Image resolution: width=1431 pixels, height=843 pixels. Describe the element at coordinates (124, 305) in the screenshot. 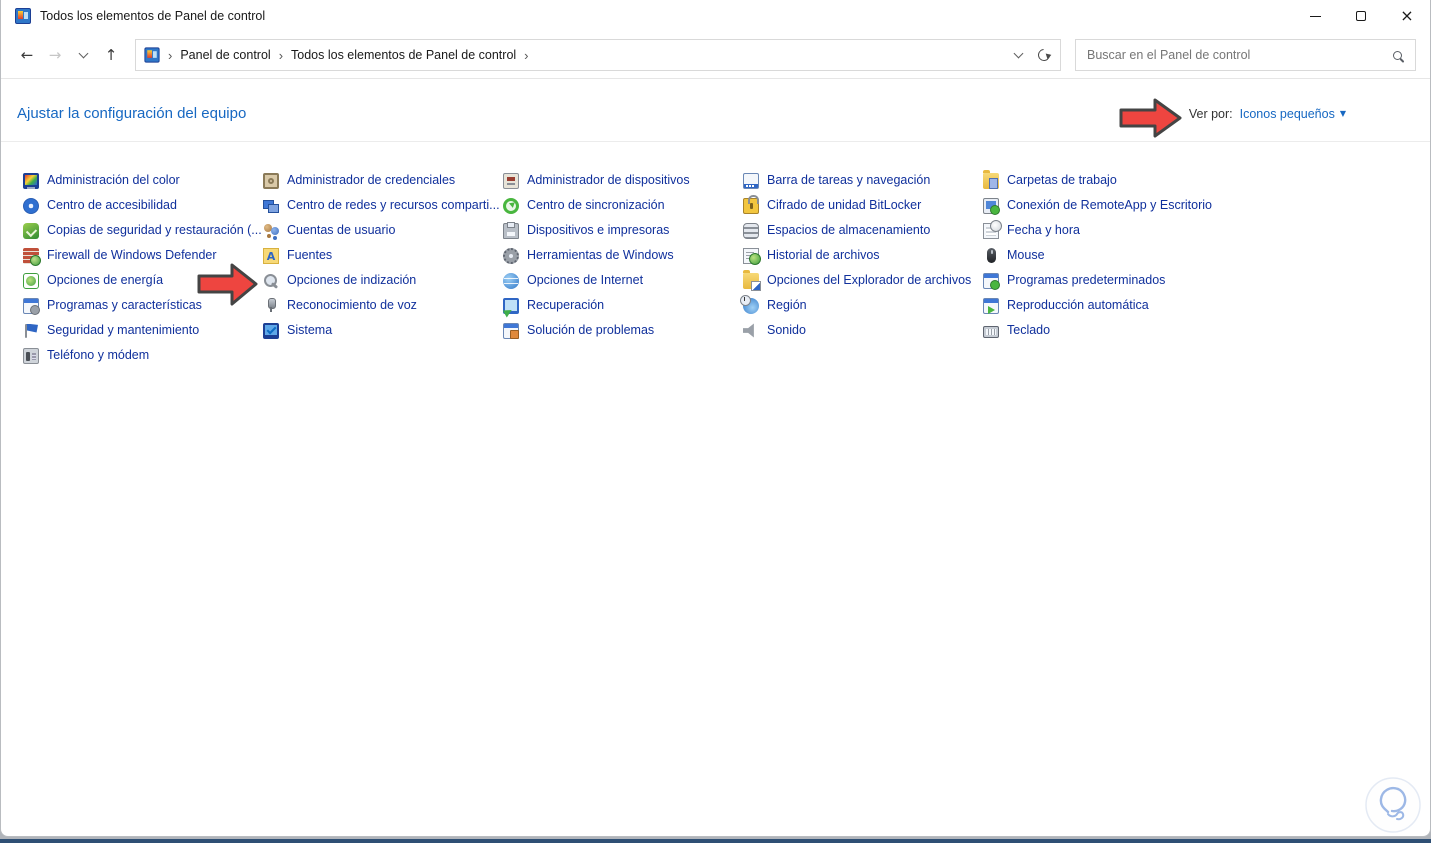

I see `item-label: Programas y características` at that location.